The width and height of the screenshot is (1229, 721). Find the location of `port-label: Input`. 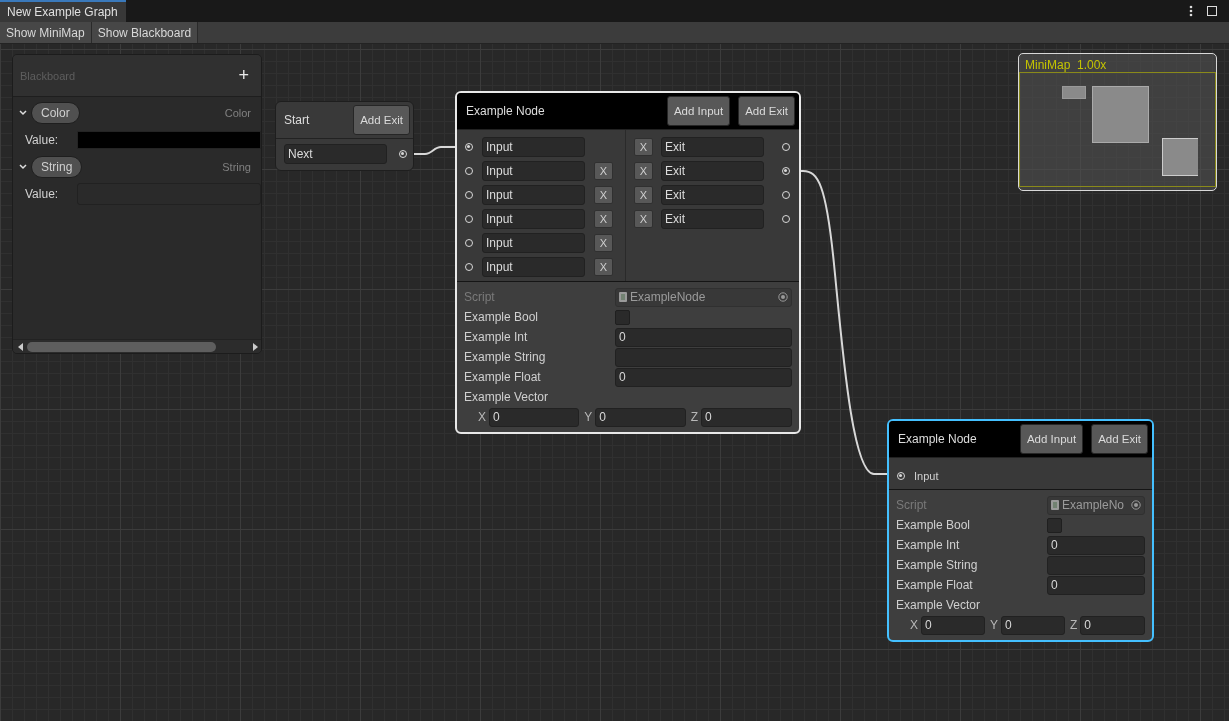

port-label: Input is located at coordinates (926, 476).